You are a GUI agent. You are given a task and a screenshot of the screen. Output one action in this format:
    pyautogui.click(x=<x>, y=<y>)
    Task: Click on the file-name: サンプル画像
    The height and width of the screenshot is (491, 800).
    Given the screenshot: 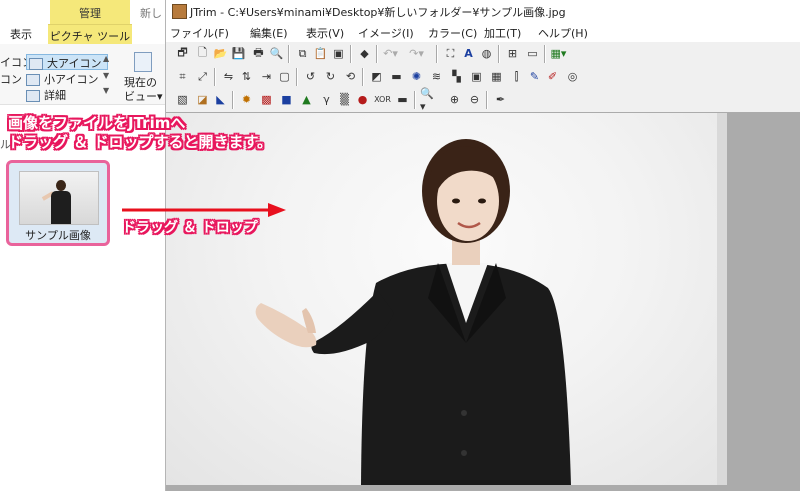 What is the action you would take?
    pyautogui.click(x=58, y=235)
    